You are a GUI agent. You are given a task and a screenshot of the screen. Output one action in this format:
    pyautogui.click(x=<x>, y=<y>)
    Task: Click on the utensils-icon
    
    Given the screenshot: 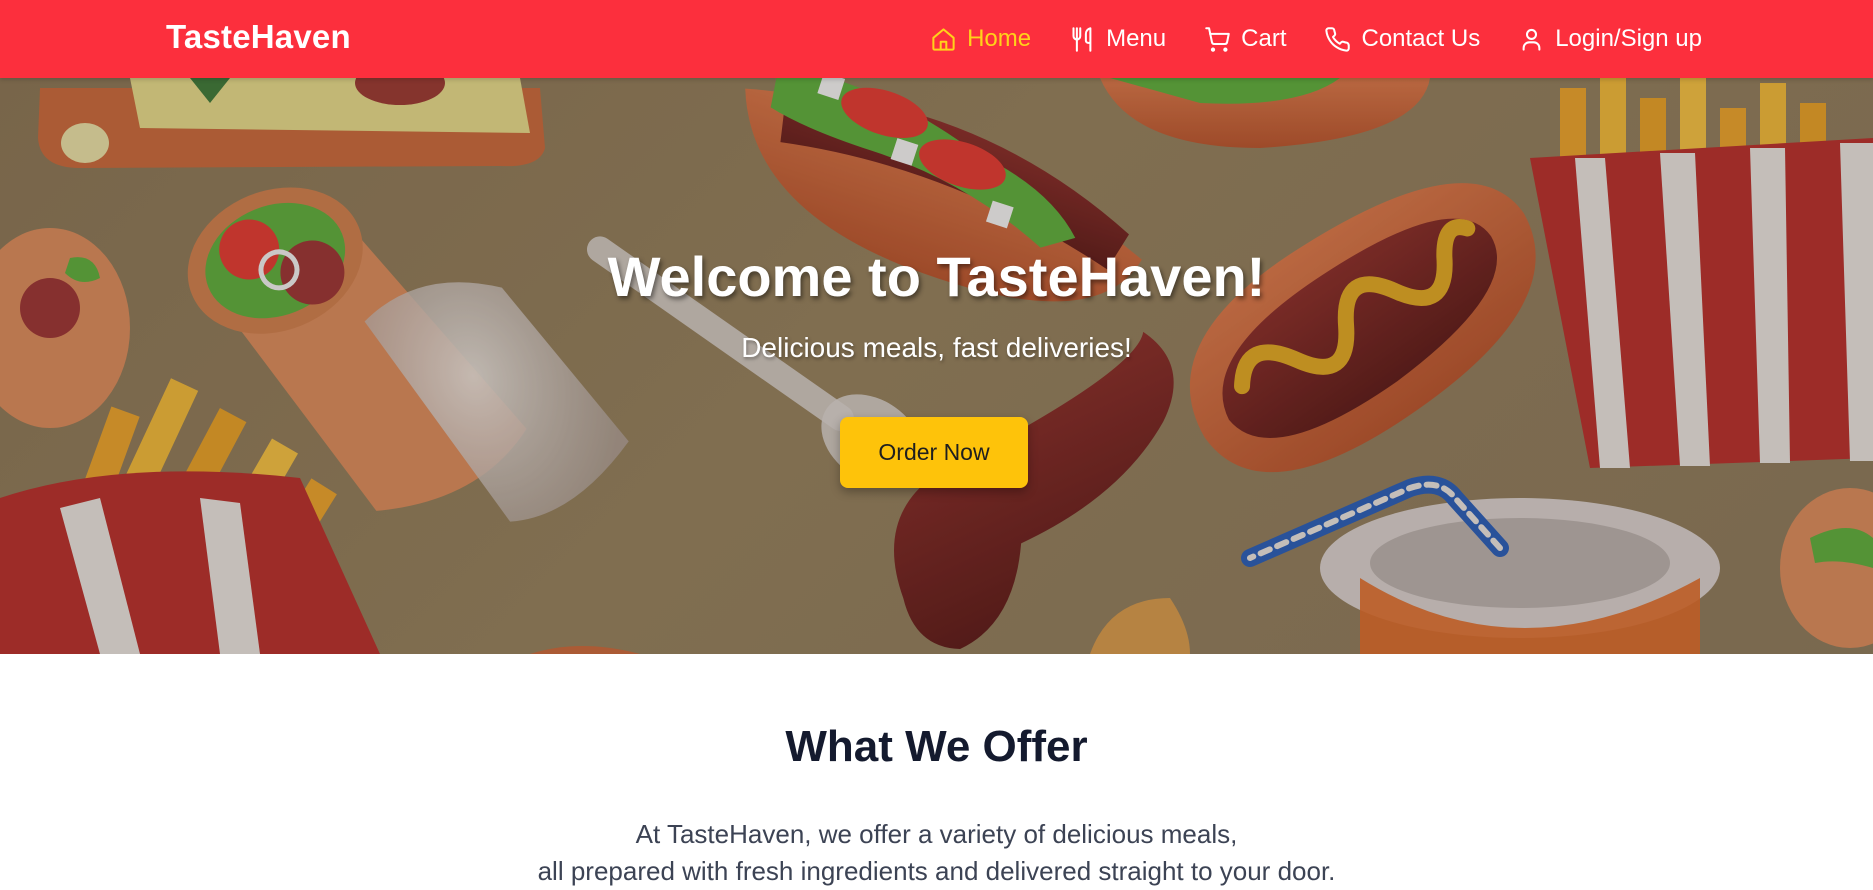 What is the action you would take?
    pyautogui.click(x=1082, y=39)
    